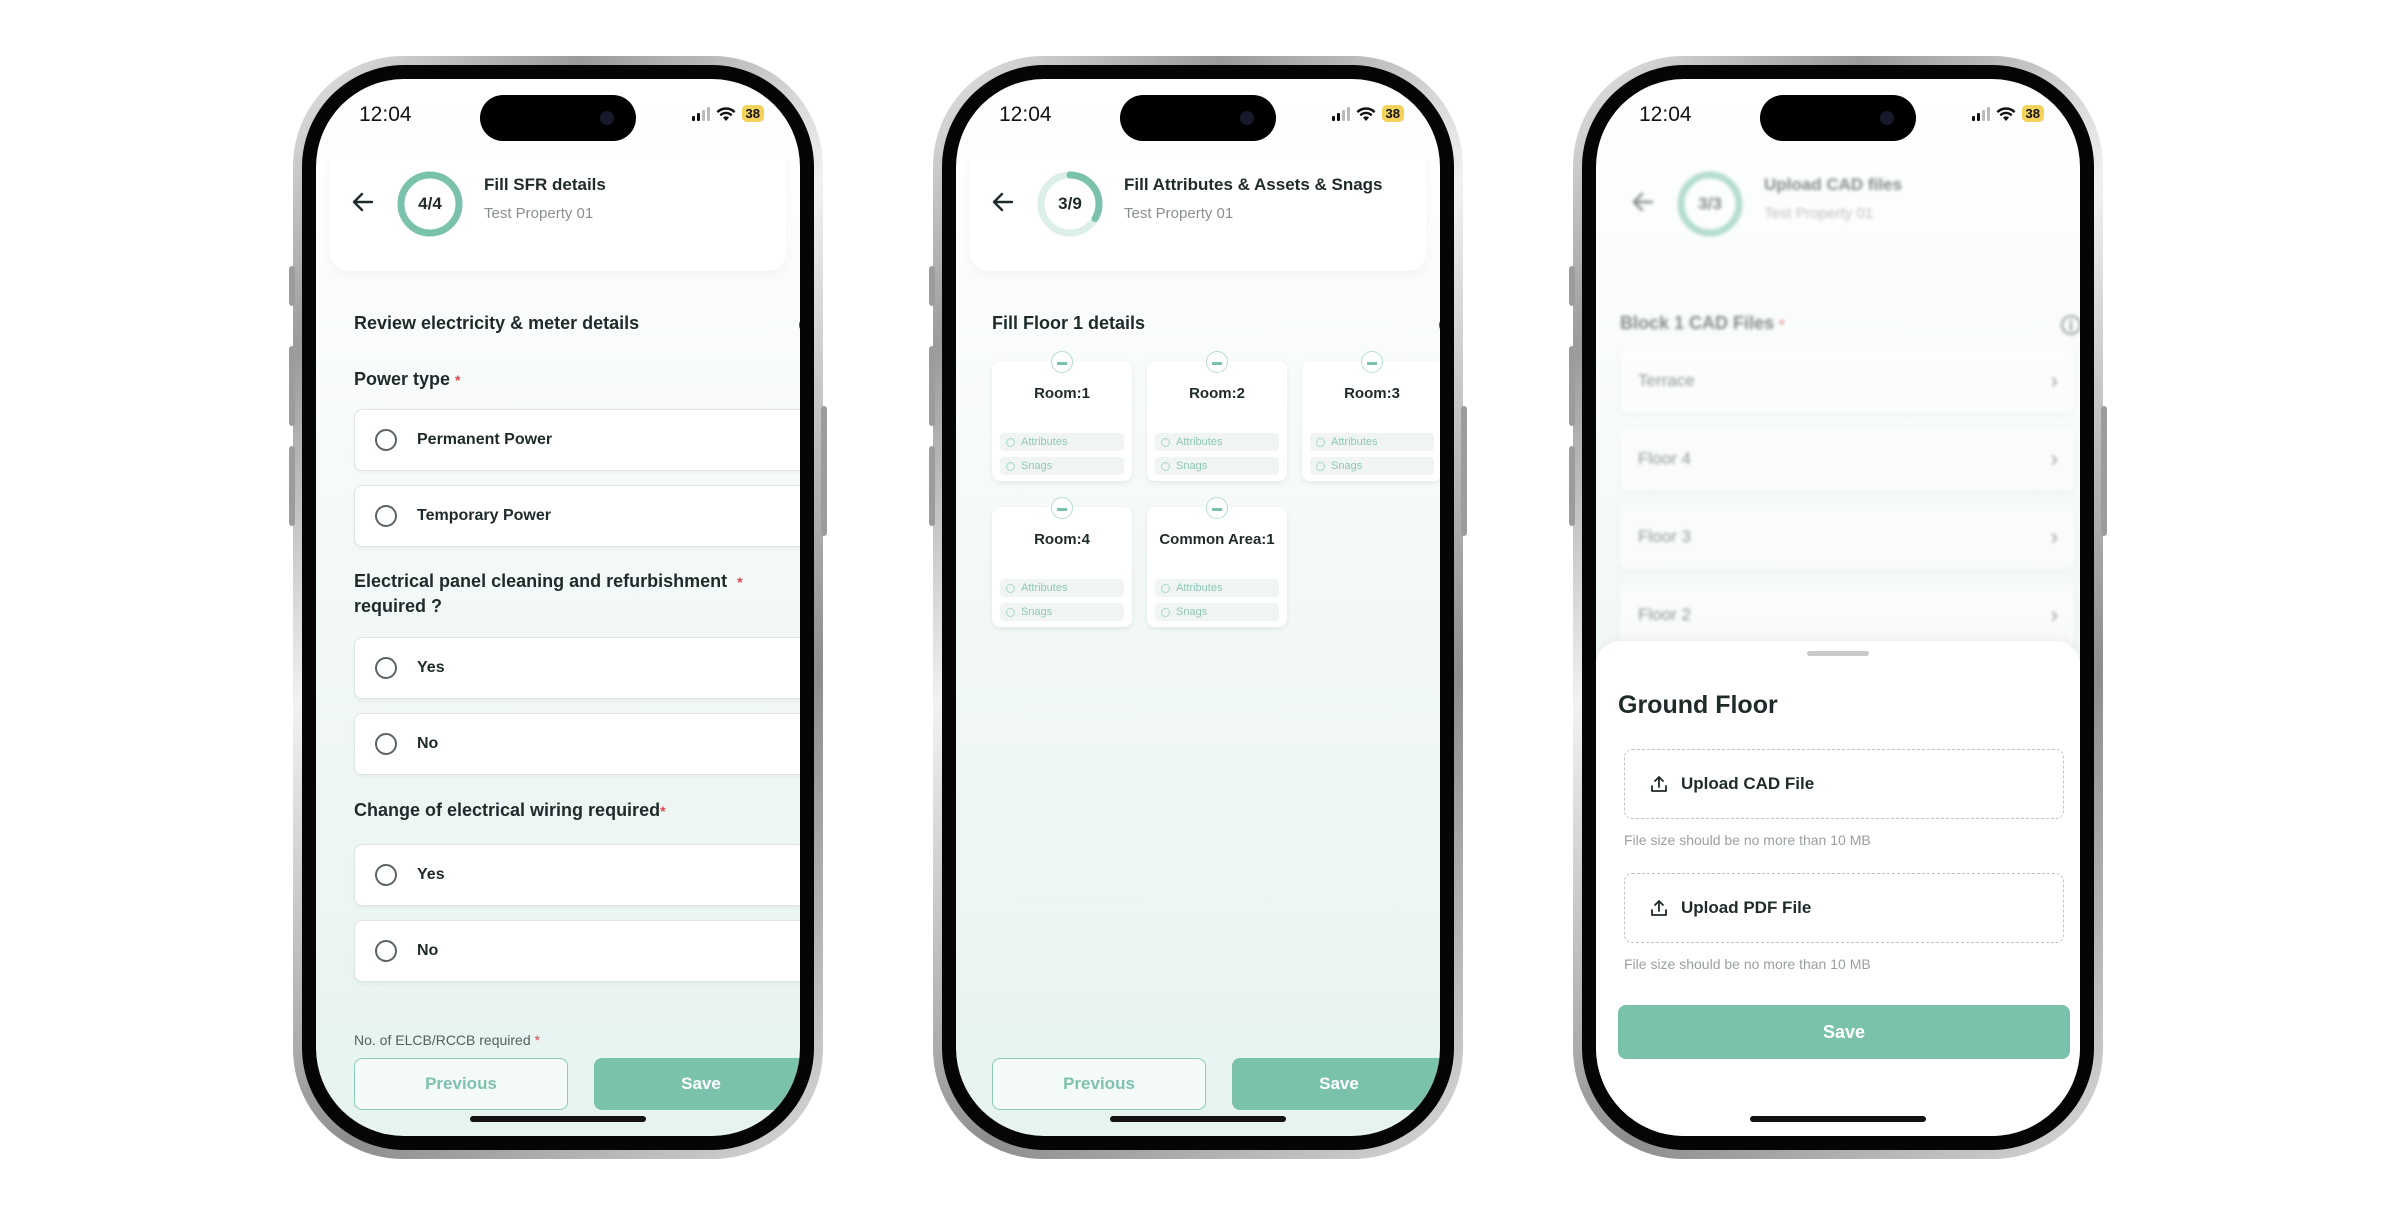 This screenshot has width=2400, height=1216. I want to click on room-card: ▬ Room:3 Attributes Snags, so click(1371, 416).